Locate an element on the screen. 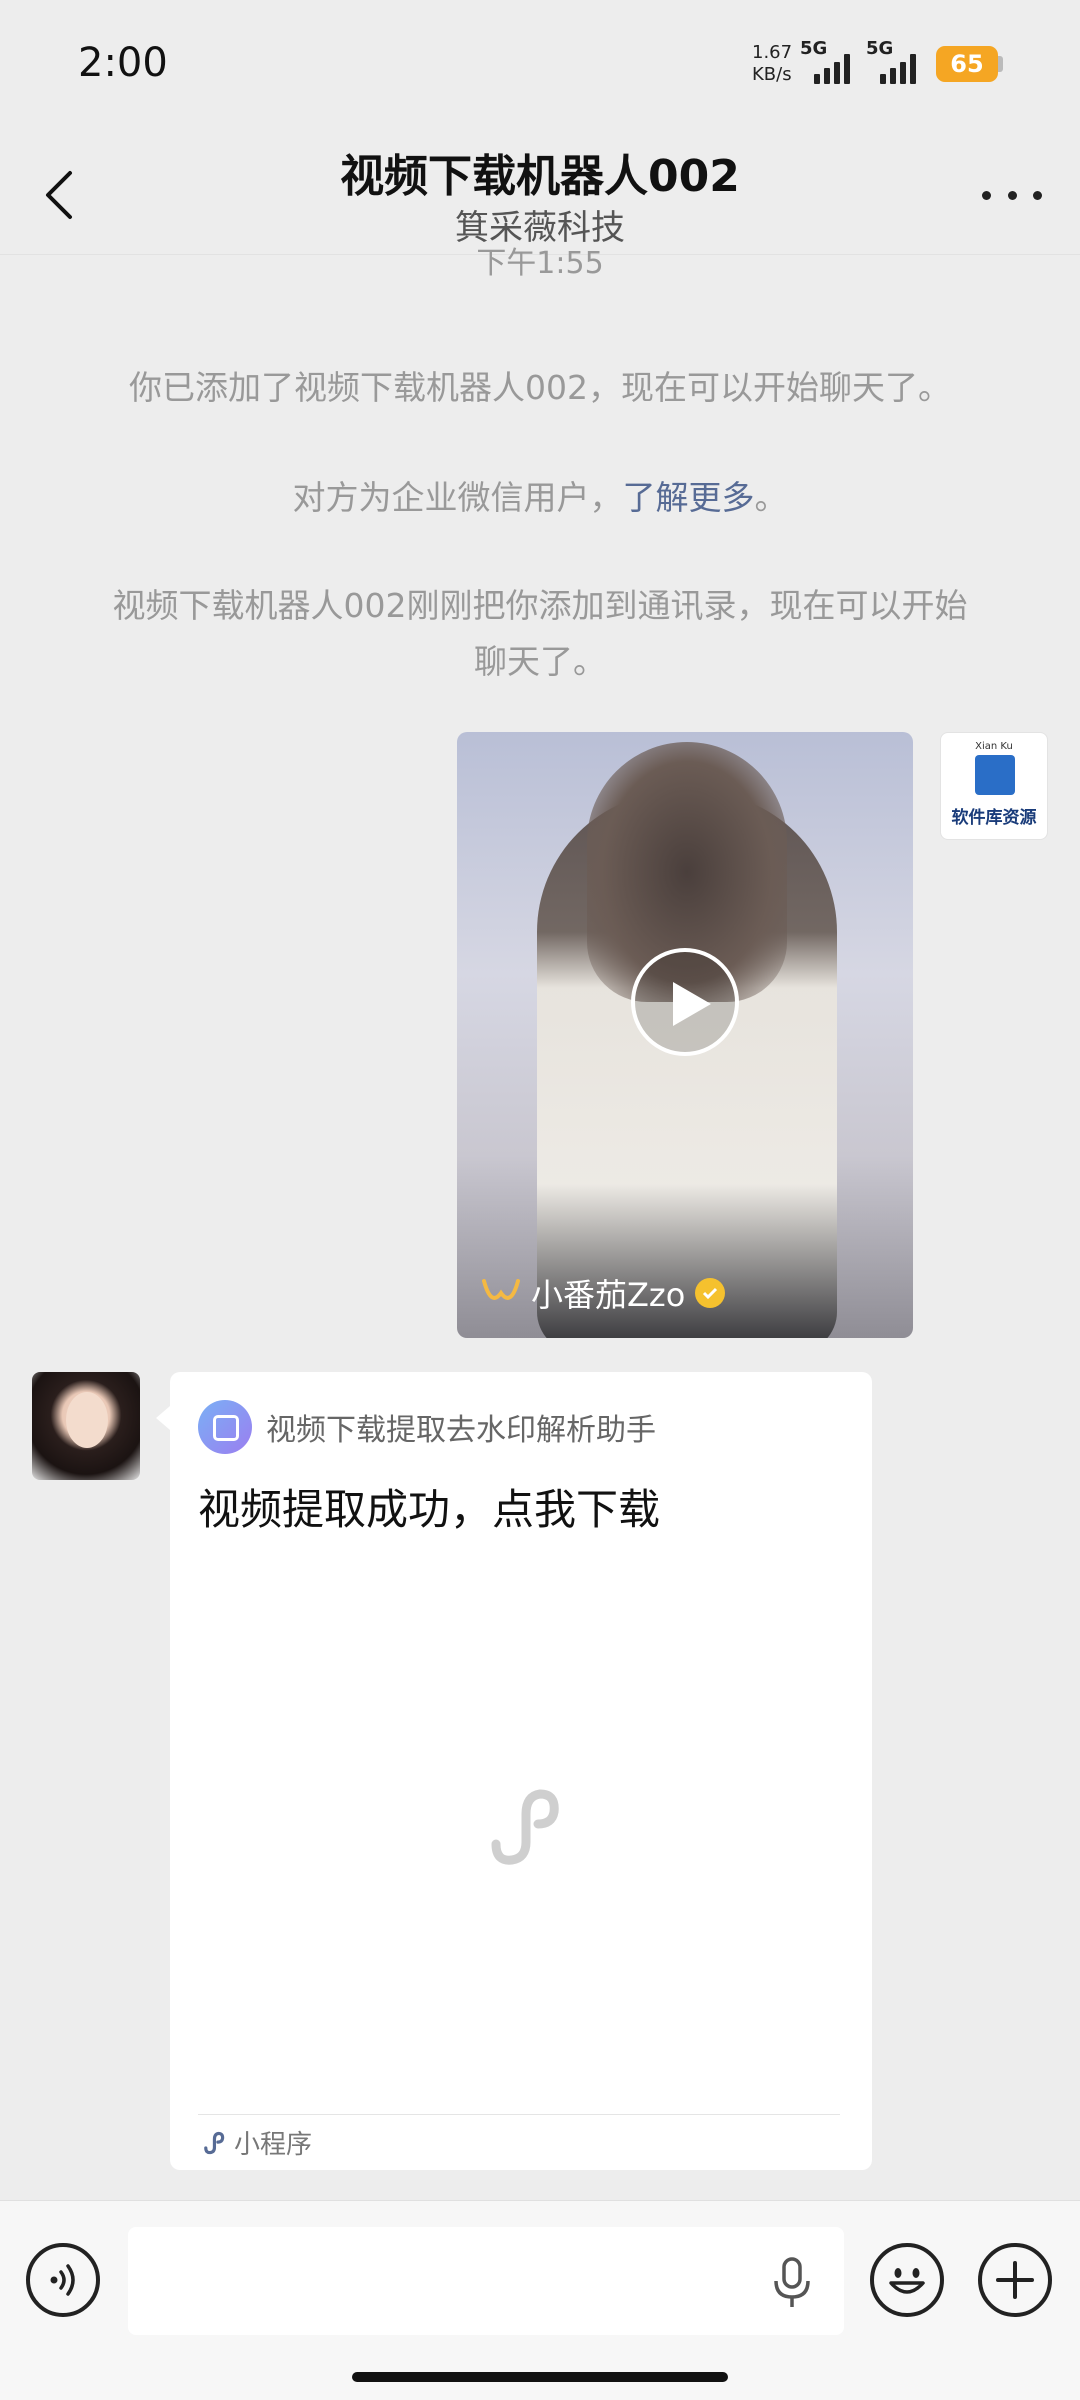 The height and width of the screenshot is (2400, 1080). voice-icon is located at coordinates (62, 2280).